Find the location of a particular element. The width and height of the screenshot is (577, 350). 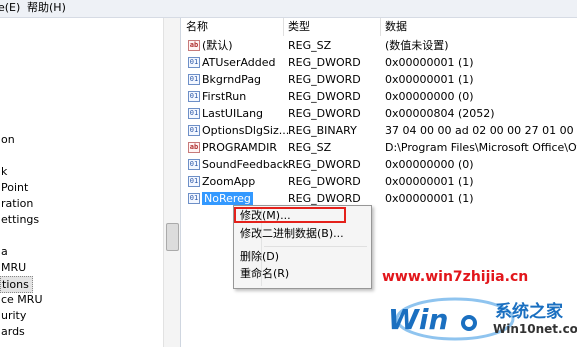

column-header-type: 类型 is located at coordinates (332, 27).